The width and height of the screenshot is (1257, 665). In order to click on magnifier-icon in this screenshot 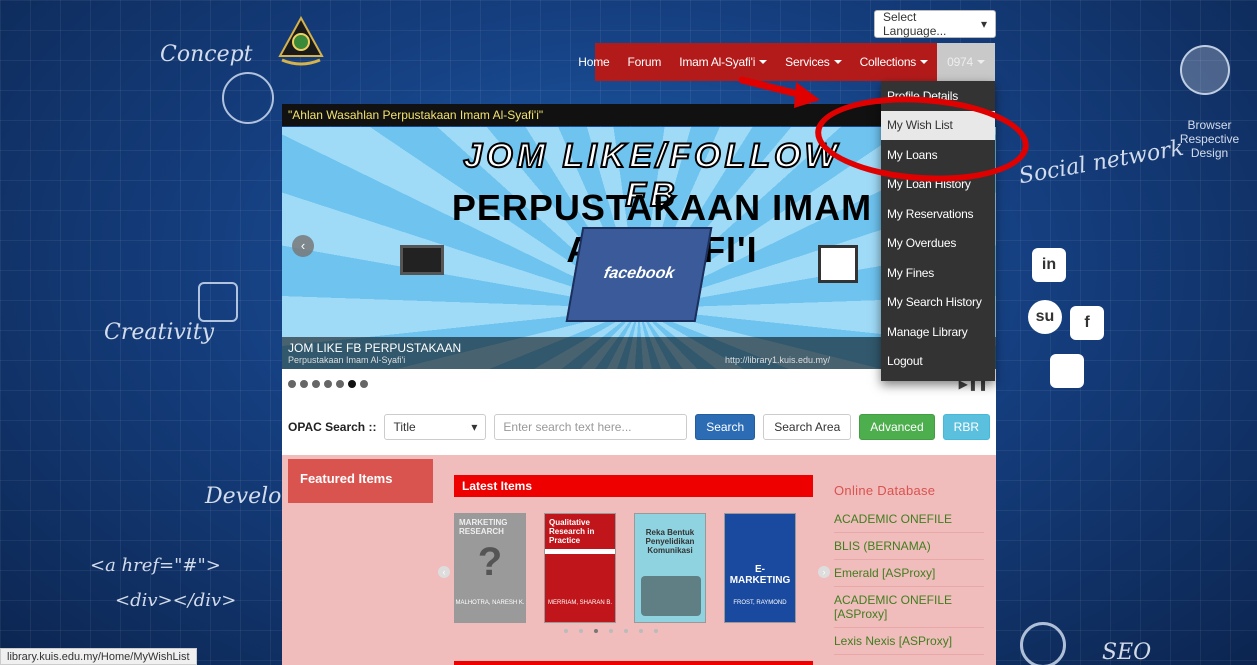, I will do `click(1043, 643)`.